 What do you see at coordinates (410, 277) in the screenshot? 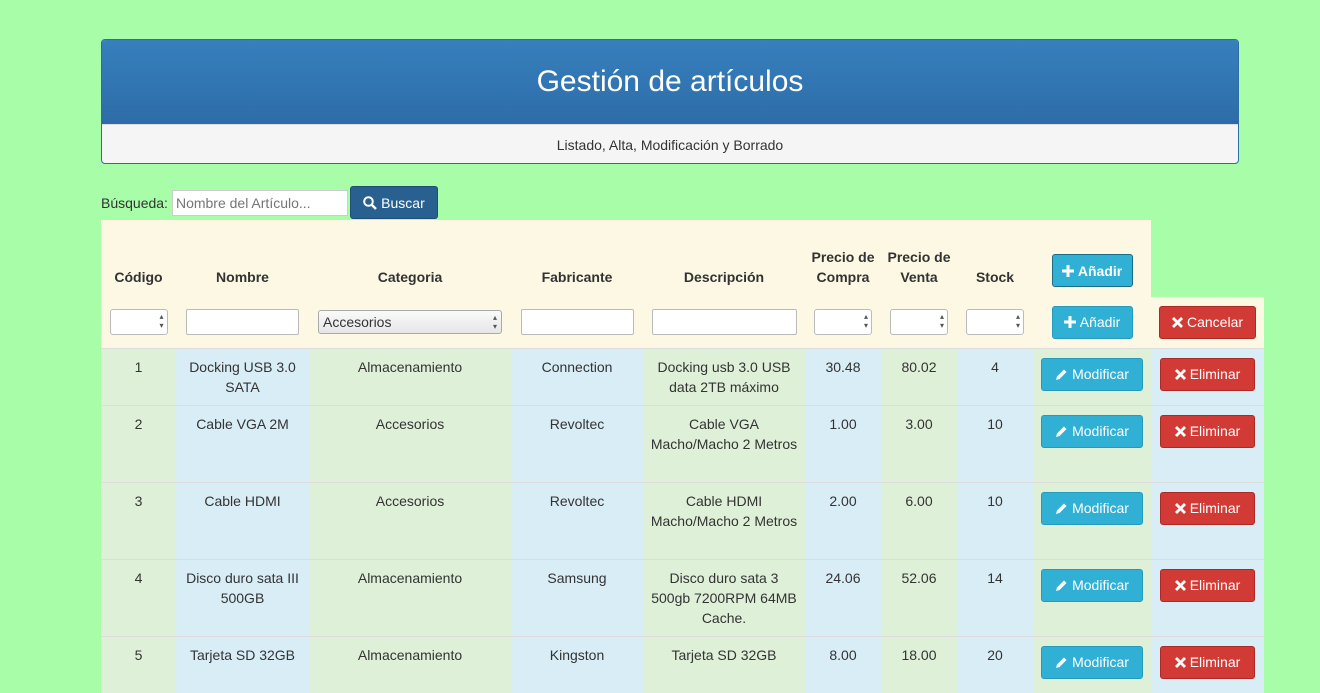
I see `column-header-categoria: Categoria` at bounding box center [410, 277].